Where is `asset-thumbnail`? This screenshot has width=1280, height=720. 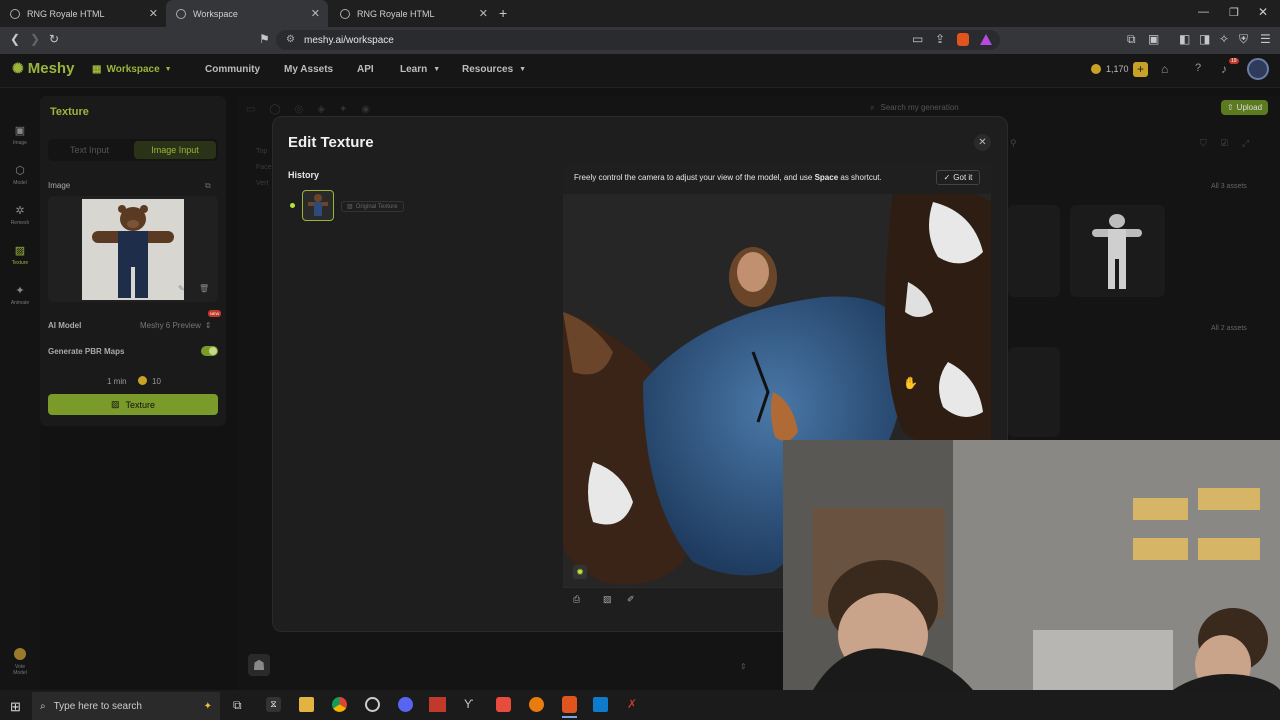
asset-thumbnail is located at coordinates (1034, 251).